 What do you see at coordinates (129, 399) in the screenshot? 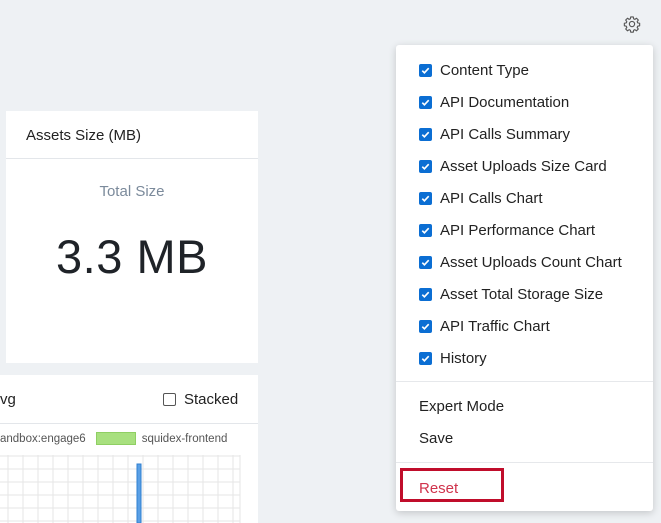
I see `traffic-card-header: vg Stacked` at bounding box center [129, 399].